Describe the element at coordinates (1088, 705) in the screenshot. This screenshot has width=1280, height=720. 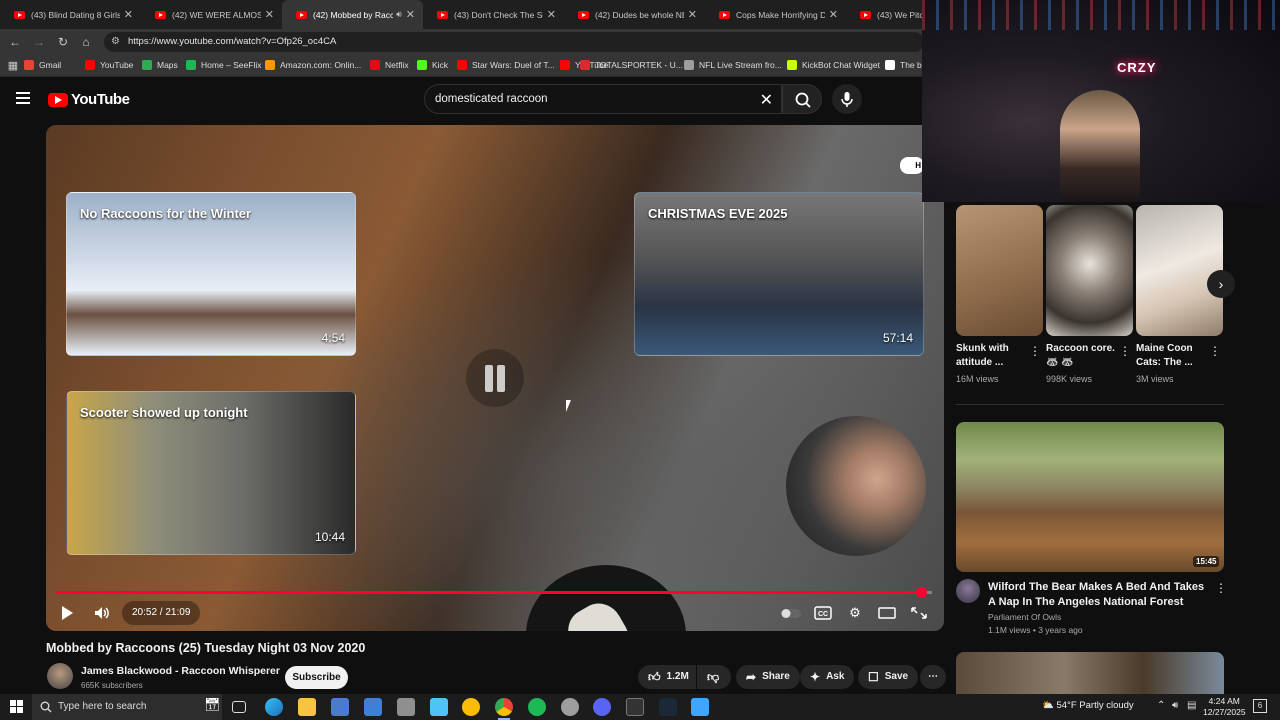
I see `weather-widget: ⛅ 54°F Partly cloudy` at that location.